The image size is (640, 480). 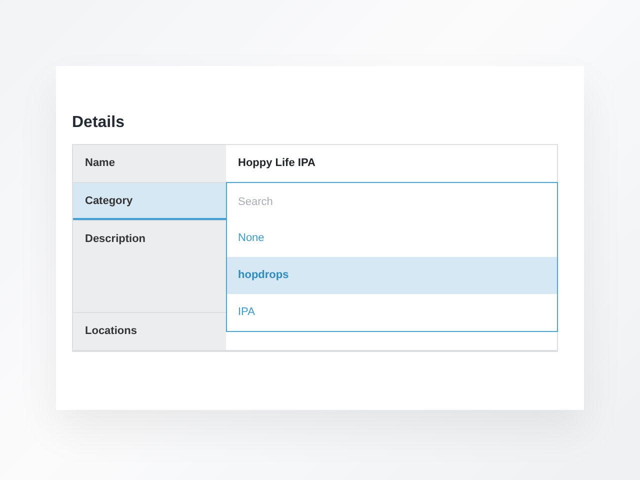 What do you see at coordinates (392, 275) in the screenshot?
I see `dropdown-option: hopdrops` at bounding box center [392, 275].